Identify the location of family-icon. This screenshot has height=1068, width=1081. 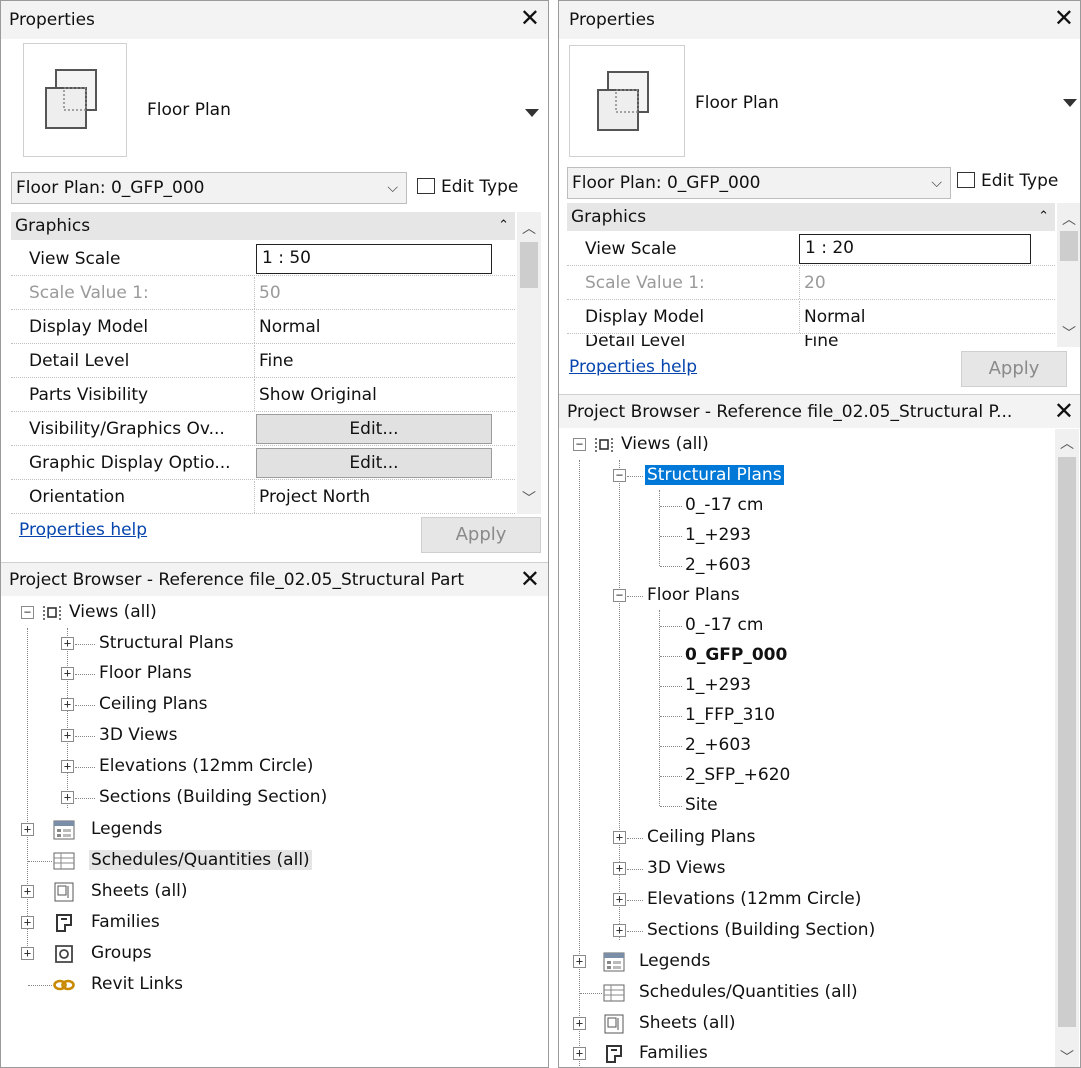
(64, 923).